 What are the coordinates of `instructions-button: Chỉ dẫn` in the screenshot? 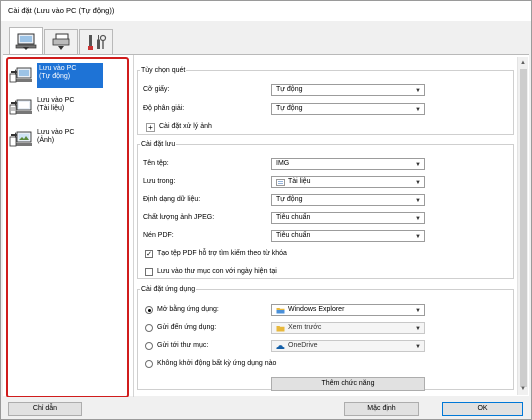 It's located at (45, 409).